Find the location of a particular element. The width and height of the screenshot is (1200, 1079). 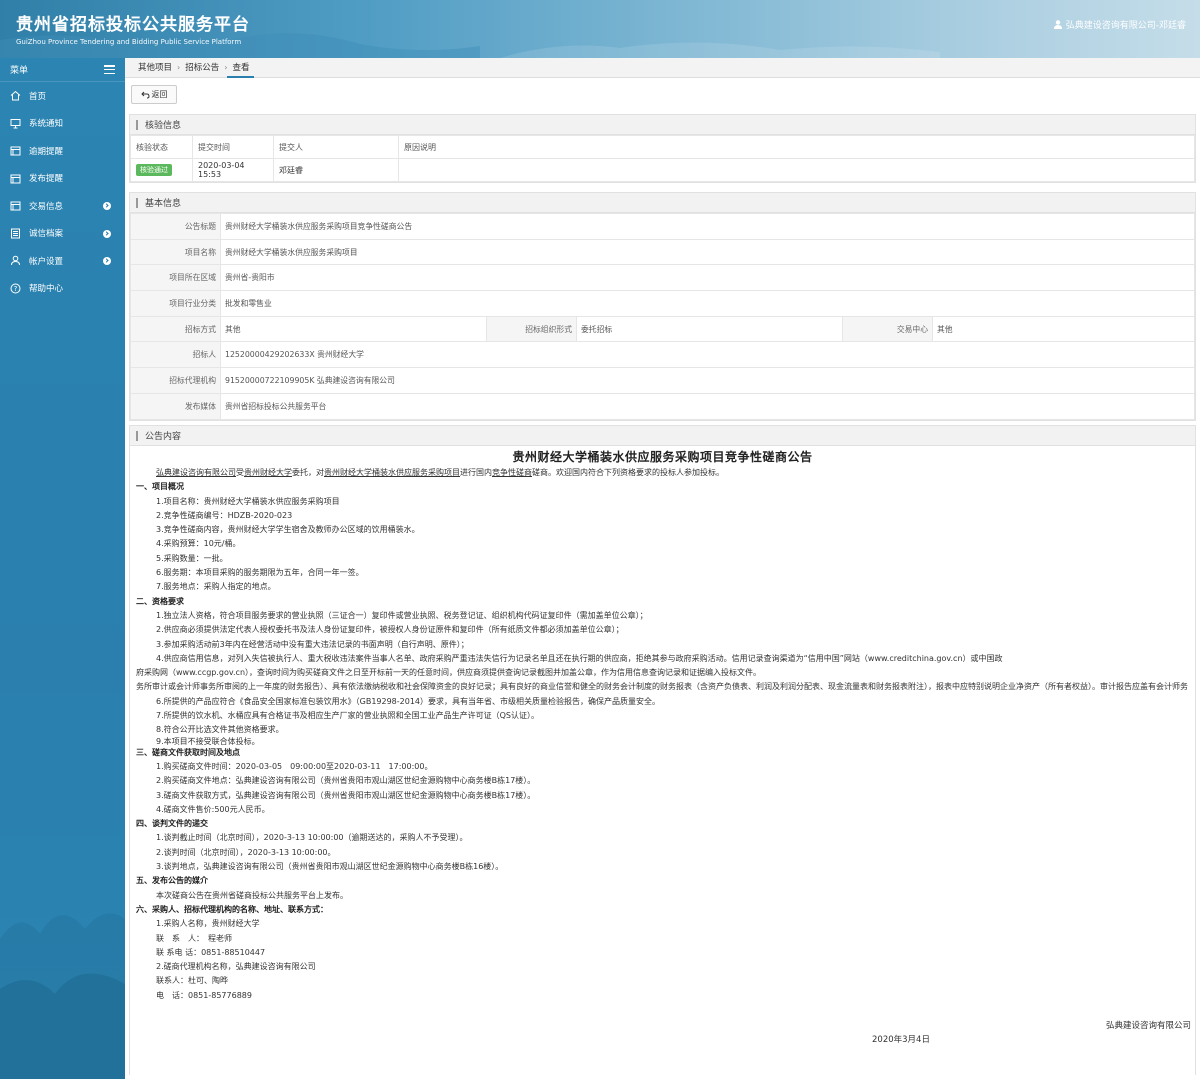

notice-line: 4.磋商文件售价:500元人民币。 is located at coordinates (213, 809).